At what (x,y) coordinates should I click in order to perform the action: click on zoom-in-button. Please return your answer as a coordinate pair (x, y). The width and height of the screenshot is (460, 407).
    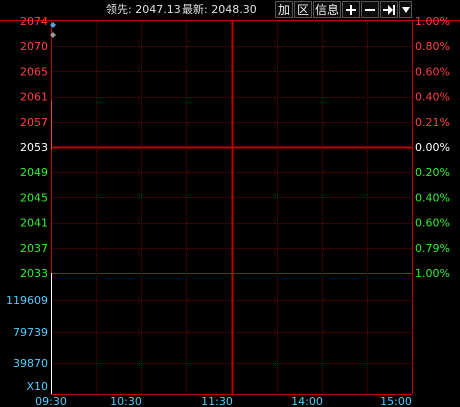
    Looking at the image, I should click on (351, 9).